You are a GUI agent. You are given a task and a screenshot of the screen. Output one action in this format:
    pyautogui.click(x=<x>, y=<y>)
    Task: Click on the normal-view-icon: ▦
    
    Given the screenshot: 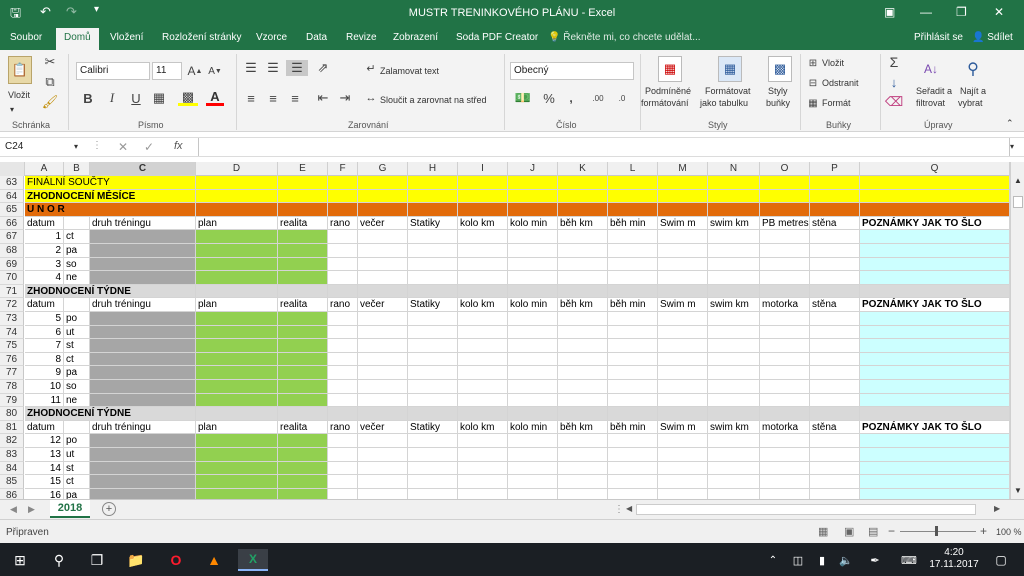 What is the action you would take?
    pyautogui.click(x=823, y=531)
    